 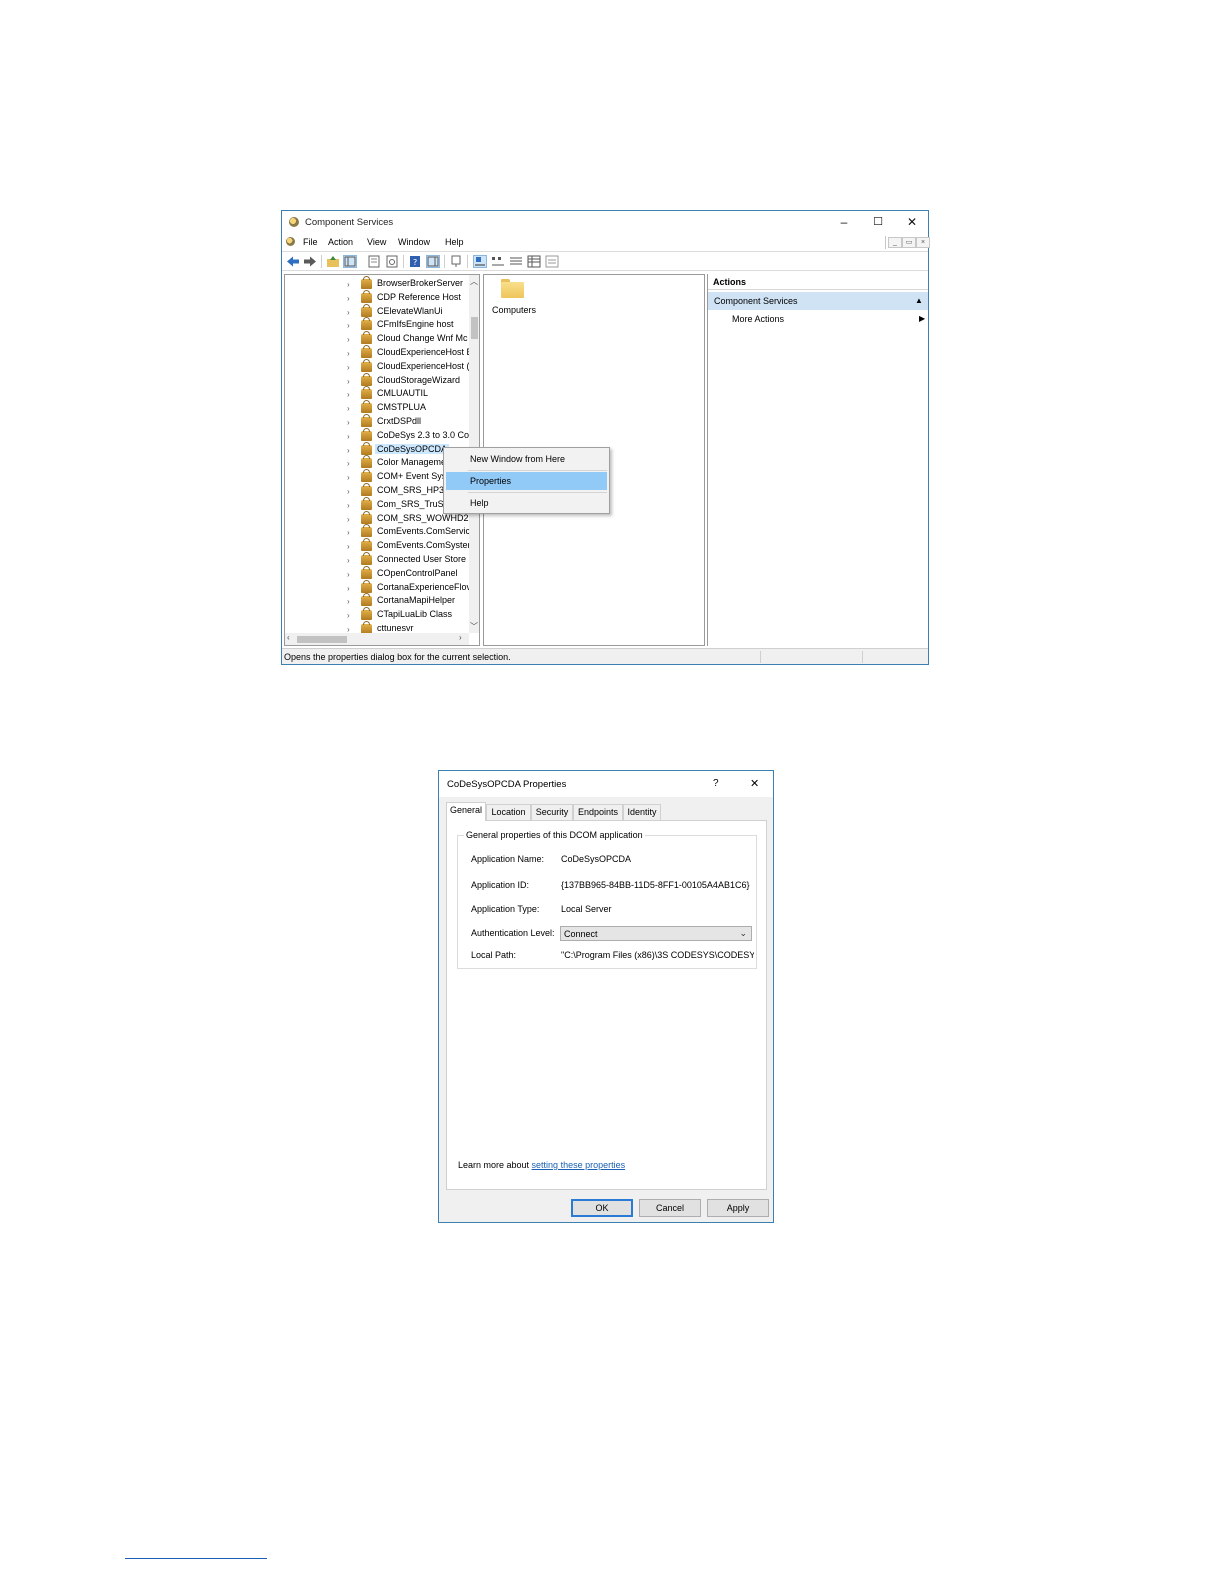 I want to click on tree-item: › CoDeSys 2.3 to 3.0 Con, so click(x=379, y=435).